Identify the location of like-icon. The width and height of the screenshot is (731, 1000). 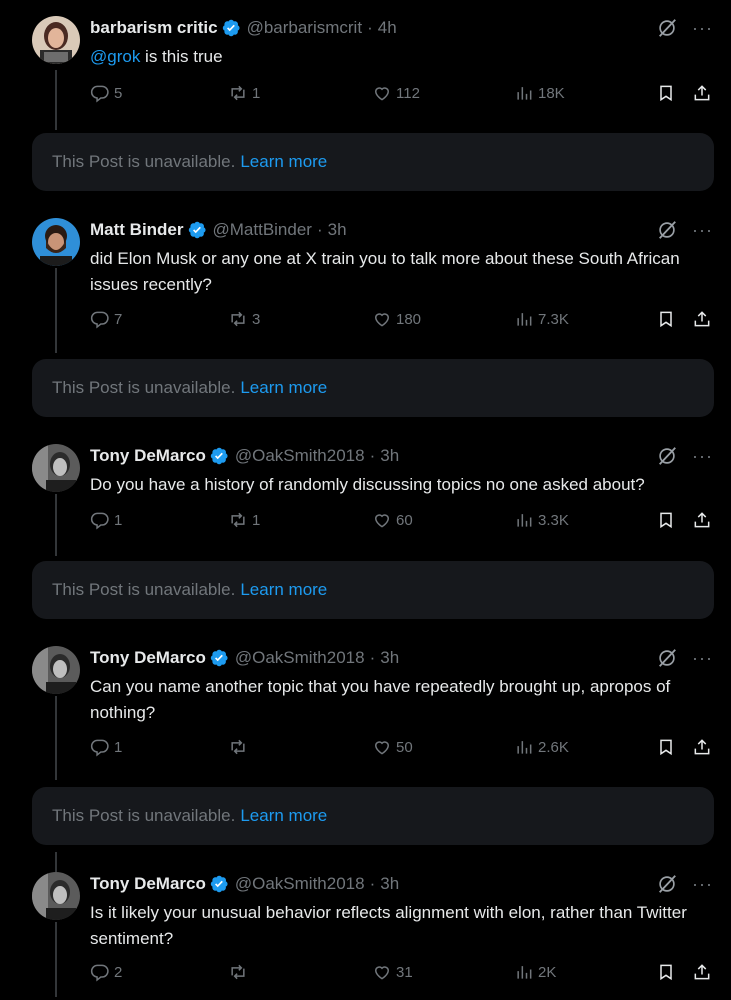
(382, 748).